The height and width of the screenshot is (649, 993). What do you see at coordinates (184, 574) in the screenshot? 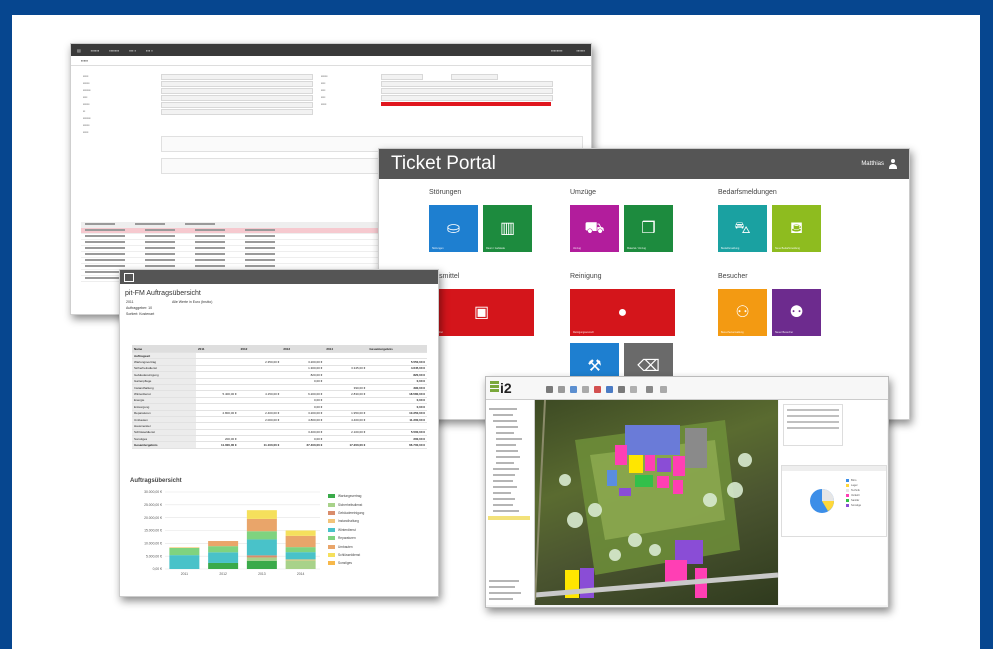
I see `x-tick-label: 2011` at bounding box center [184, 574].